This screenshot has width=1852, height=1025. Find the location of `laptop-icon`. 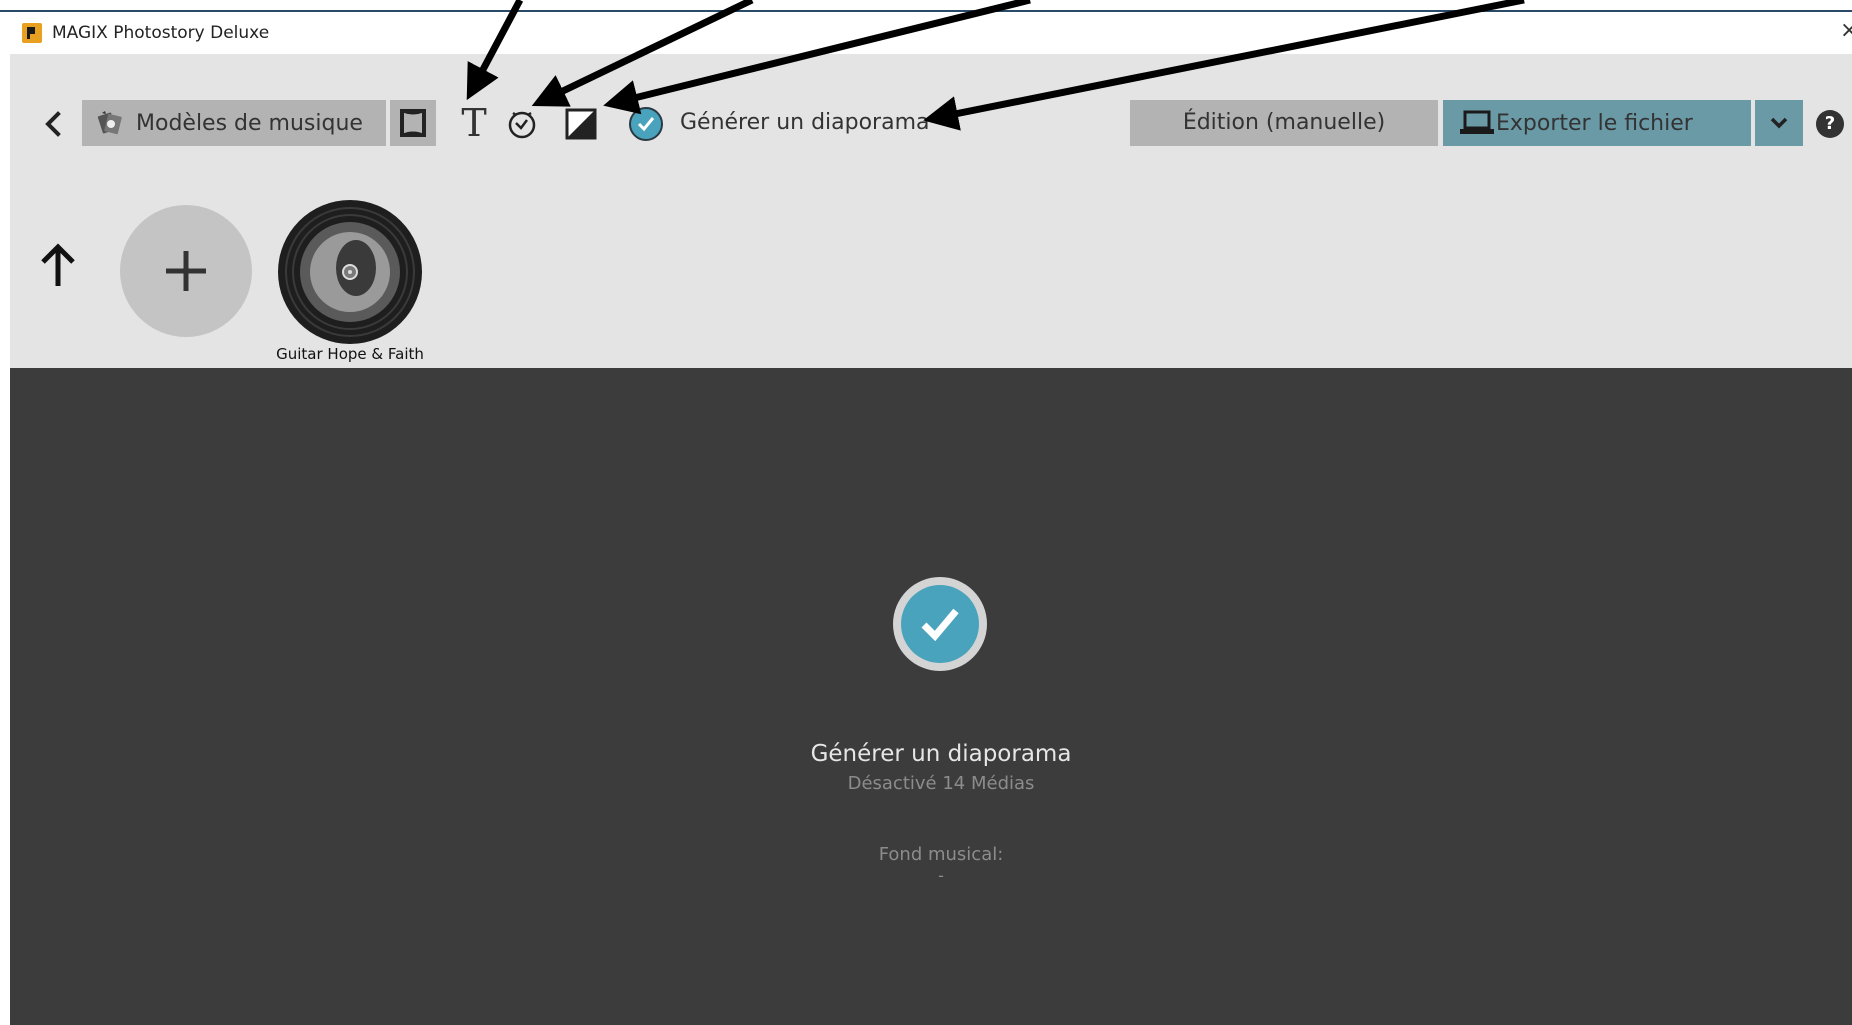

laptop-icon is located at coordinates (1477, 122).